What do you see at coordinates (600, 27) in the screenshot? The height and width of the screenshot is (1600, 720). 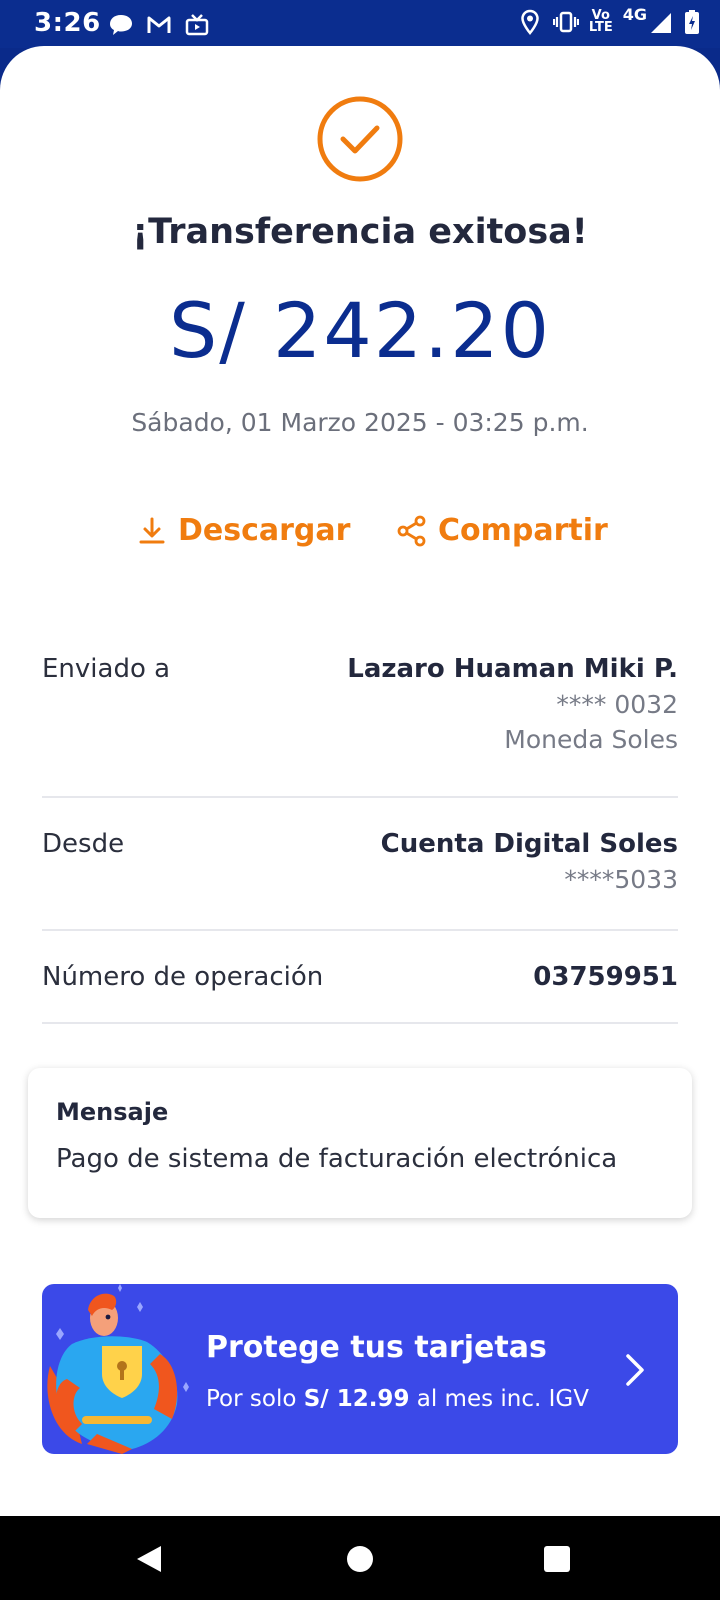 I see `volte-bottom: LTE` at bounding box center [600, 27].